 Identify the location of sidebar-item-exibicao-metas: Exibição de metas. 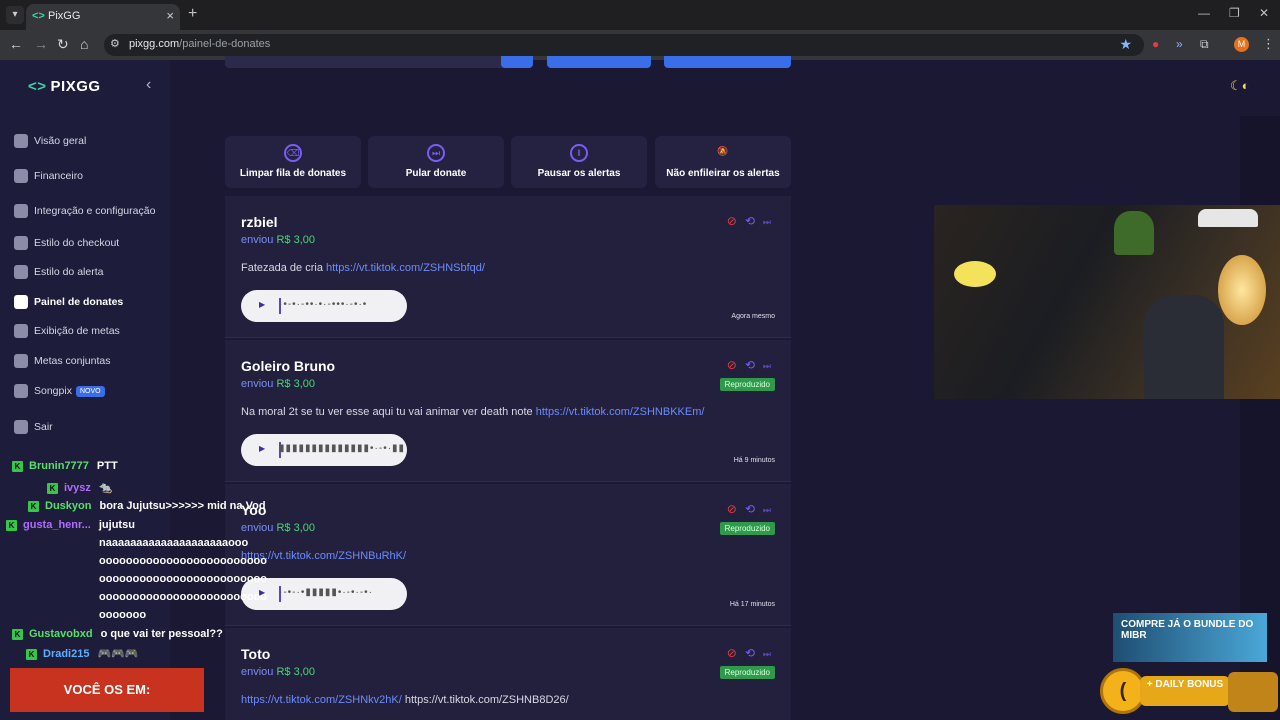
(89, 335).